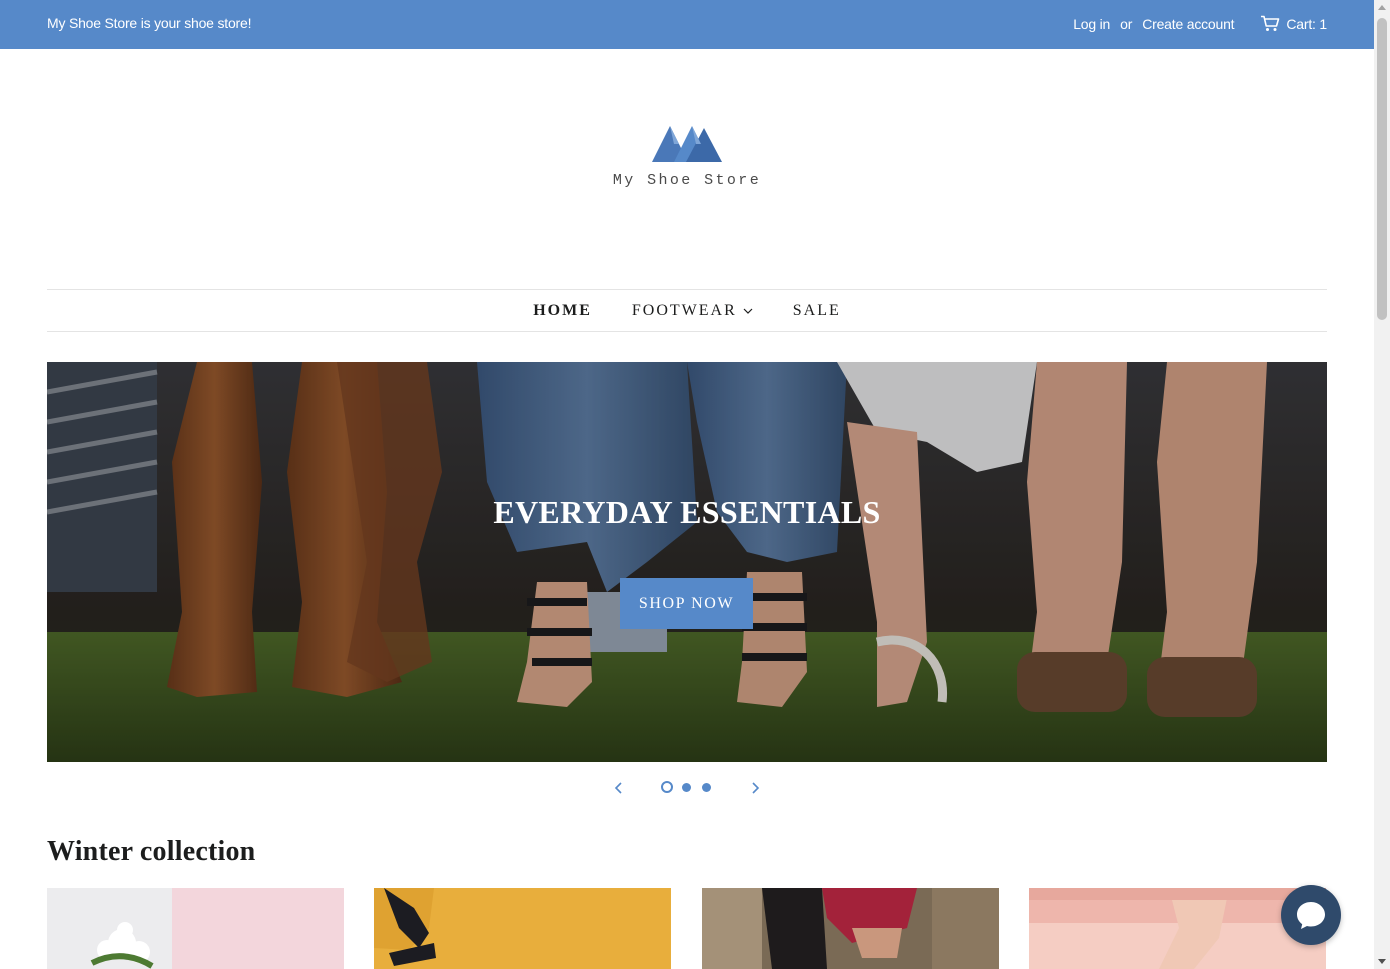 This screenshot has width=1390, height=969. I want to click on logo-text: My Shoe Store, so click(687, 180).